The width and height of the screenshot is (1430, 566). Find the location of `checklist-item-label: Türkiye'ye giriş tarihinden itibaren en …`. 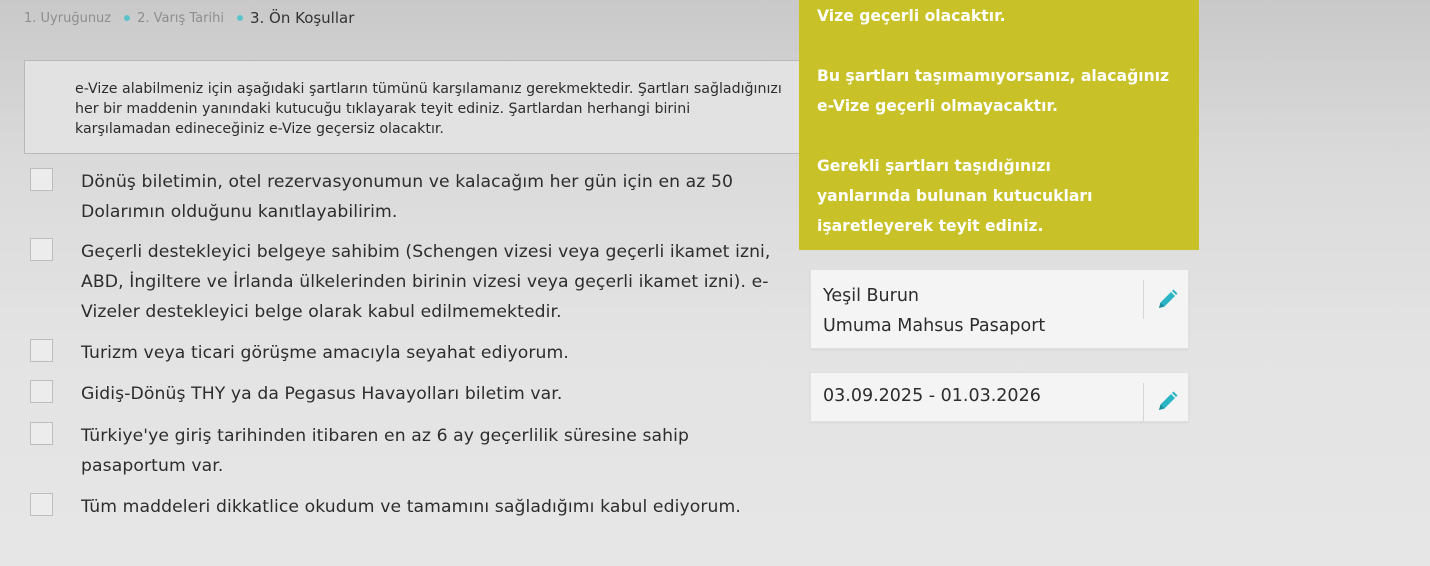

checklist-item-label: Türkiye'ye giriş tarihinden itibaren en … is located at coordinates (385, 451).